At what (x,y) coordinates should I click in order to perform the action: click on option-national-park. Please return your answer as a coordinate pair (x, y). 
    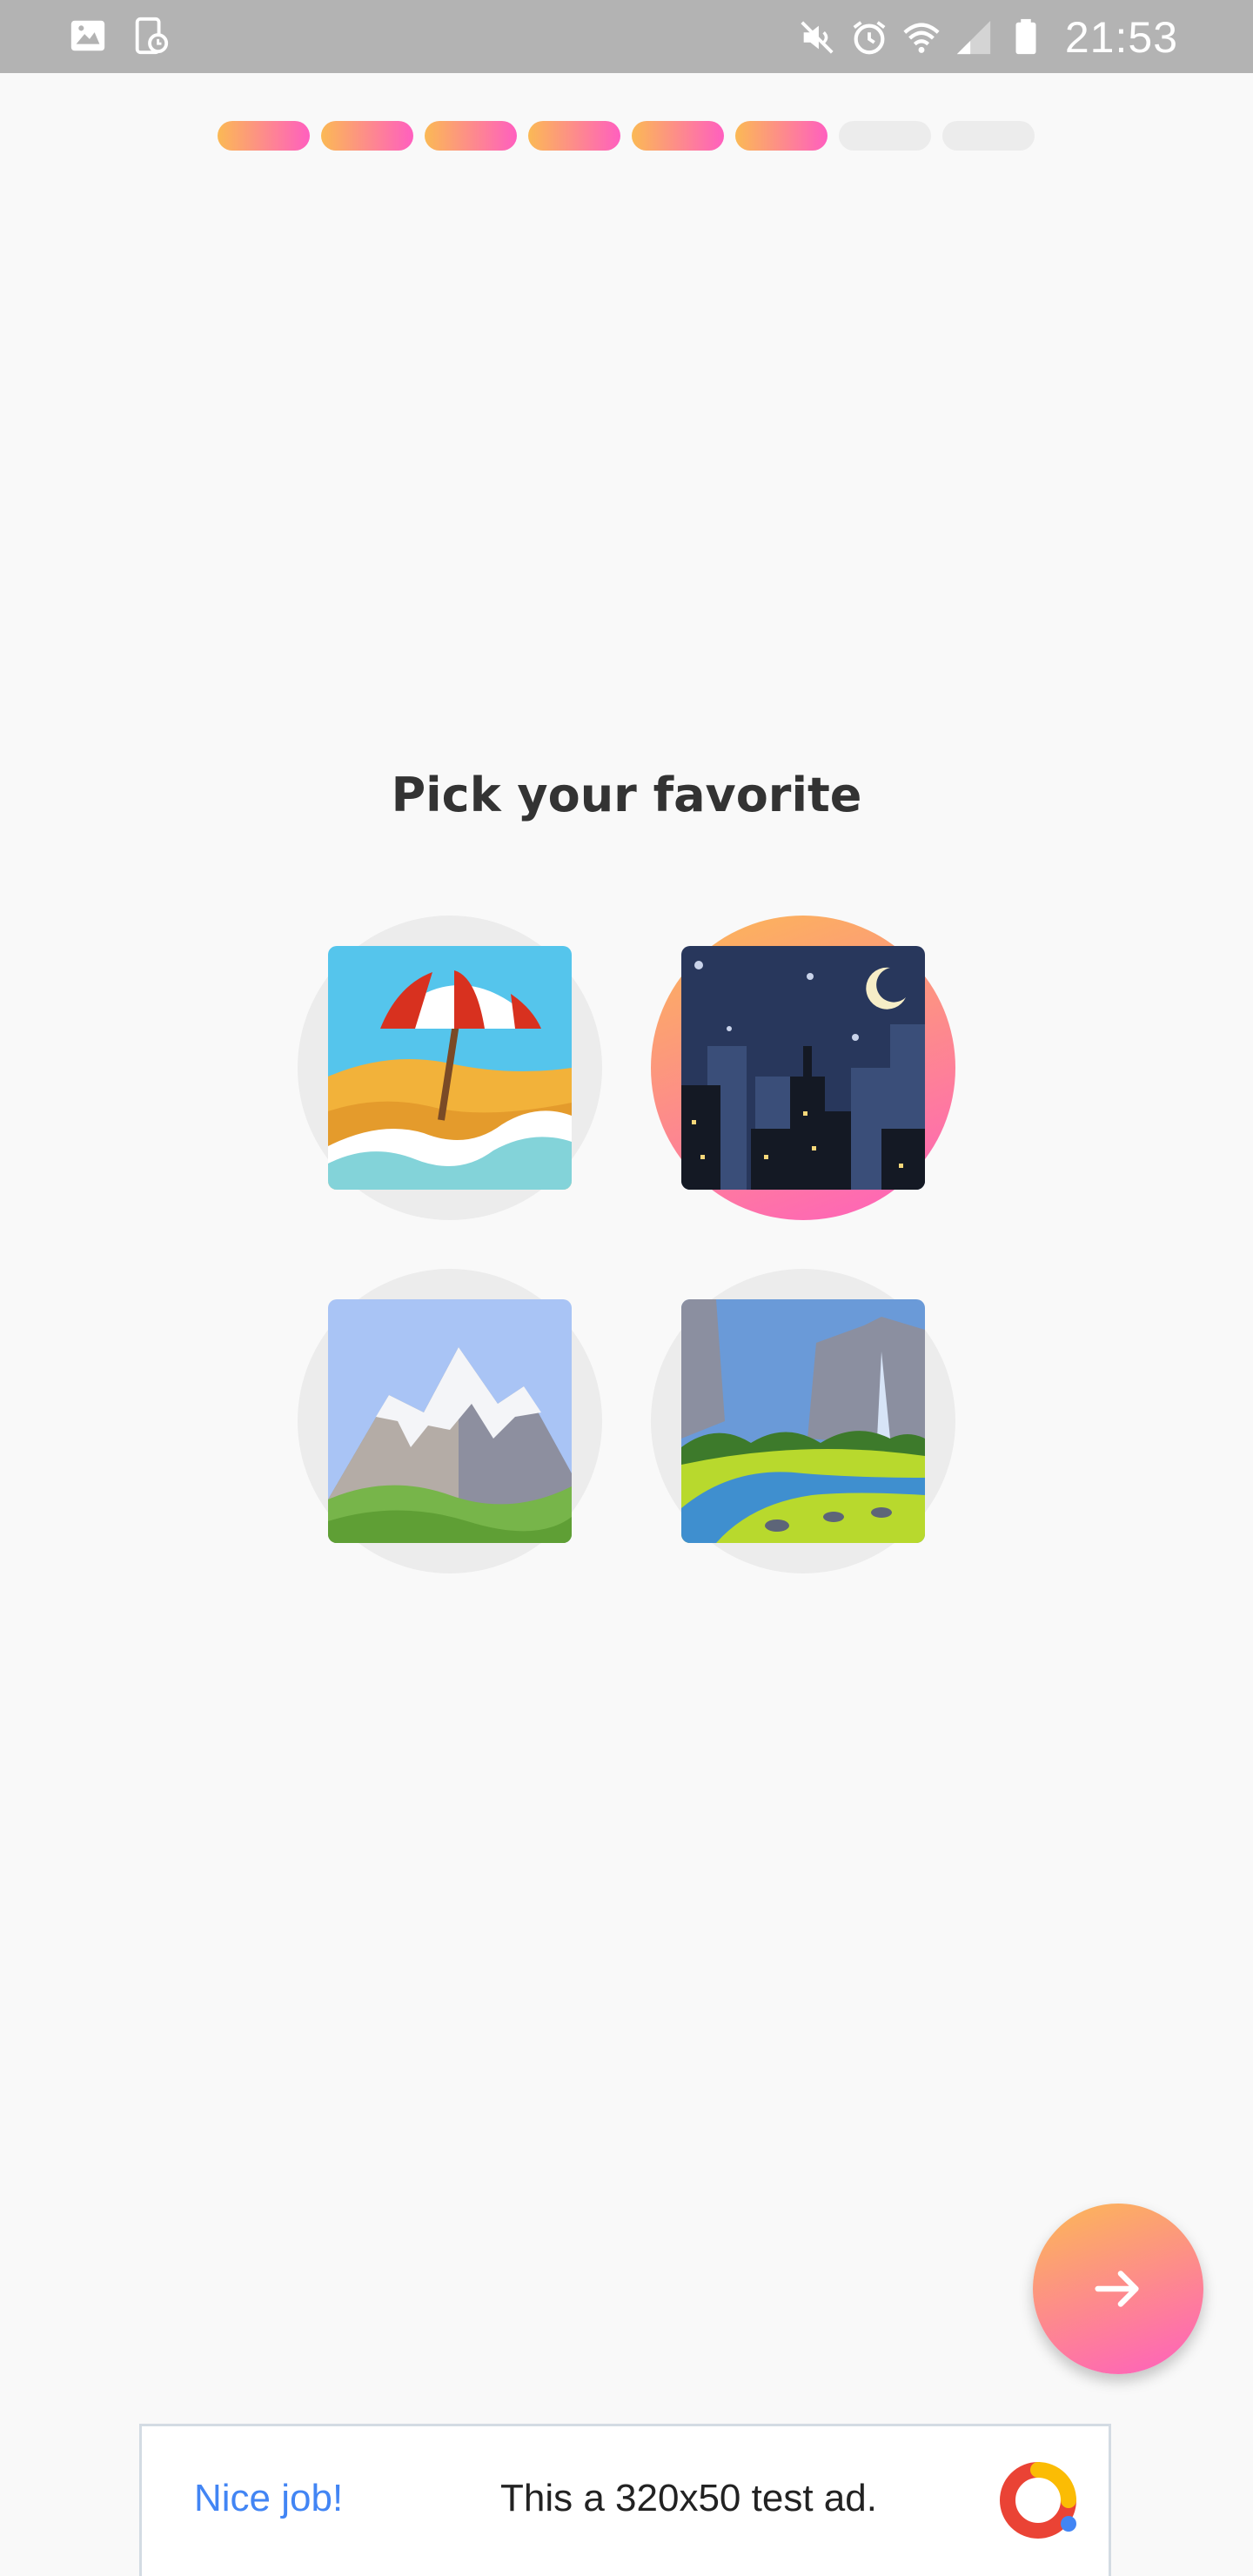
    Looking at the image, I should click on (803, 1421).